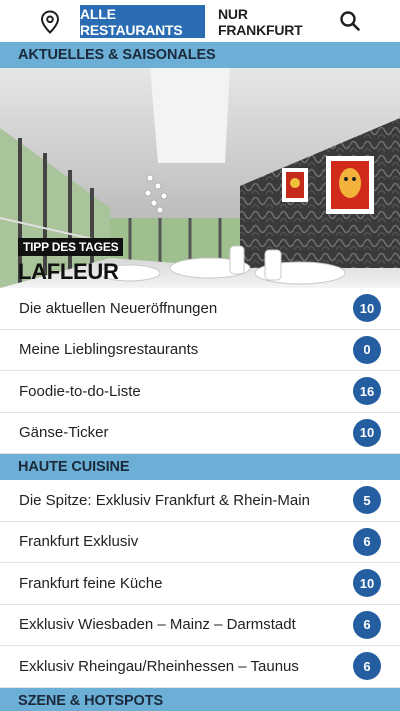  I want to click on tab-only-frankfurt: NUR FRANKFURT, so click(266, 21).